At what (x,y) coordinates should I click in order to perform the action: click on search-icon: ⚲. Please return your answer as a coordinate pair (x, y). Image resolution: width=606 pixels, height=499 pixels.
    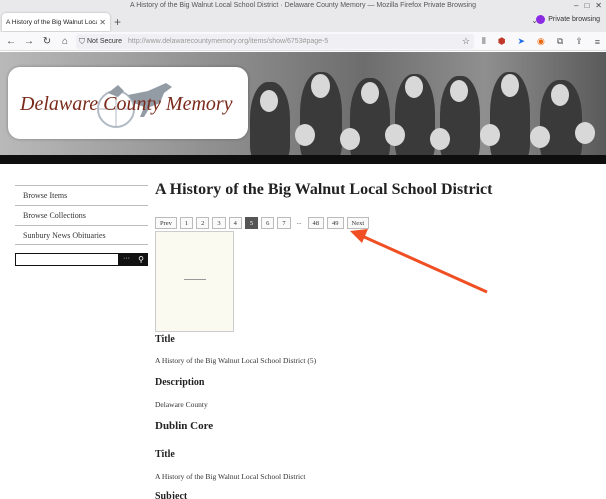
    Looking at the image, I should click on (141, 259).